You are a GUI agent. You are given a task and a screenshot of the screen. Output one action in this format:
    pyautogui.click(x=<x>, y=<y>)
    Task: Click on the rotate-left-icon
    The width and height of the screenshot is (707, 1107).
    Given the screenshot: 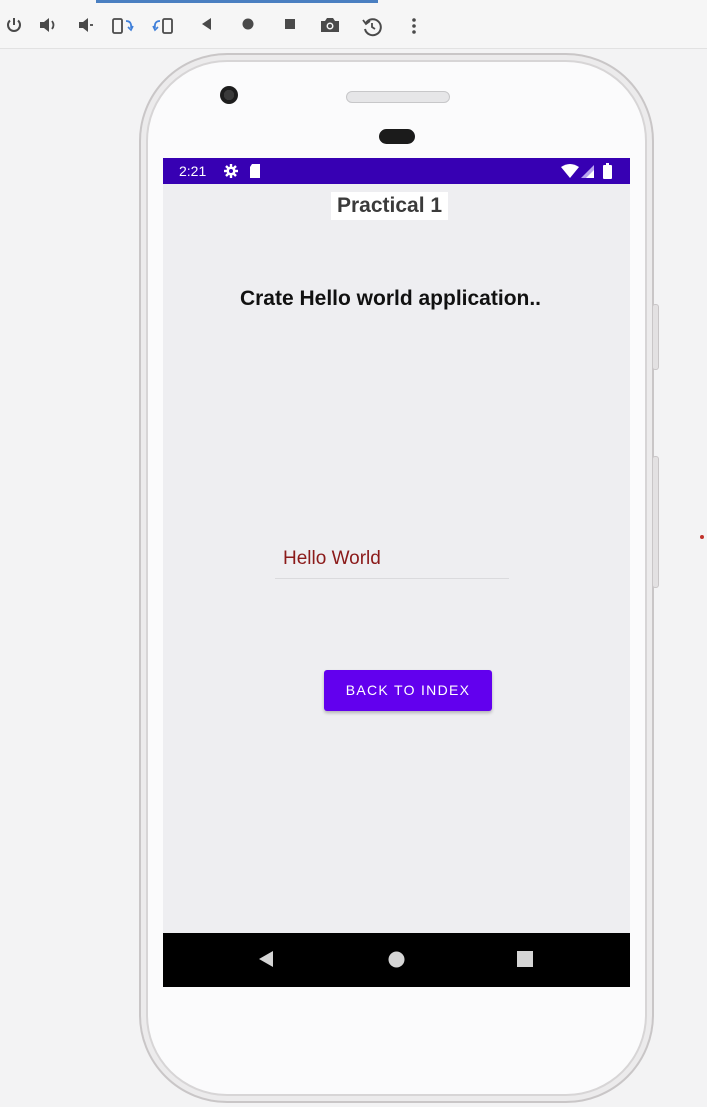 What is the action you would take?
    pyautogui.click(x=122, y=27)
    